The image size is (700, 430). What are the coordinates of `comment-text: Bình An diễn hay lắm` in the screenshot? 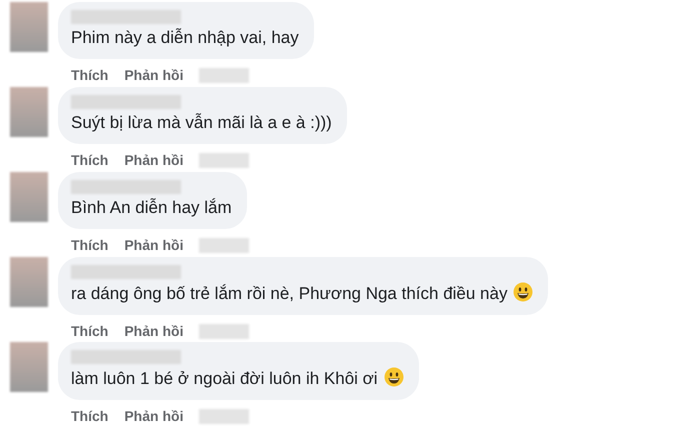 It's located at (151, 208).